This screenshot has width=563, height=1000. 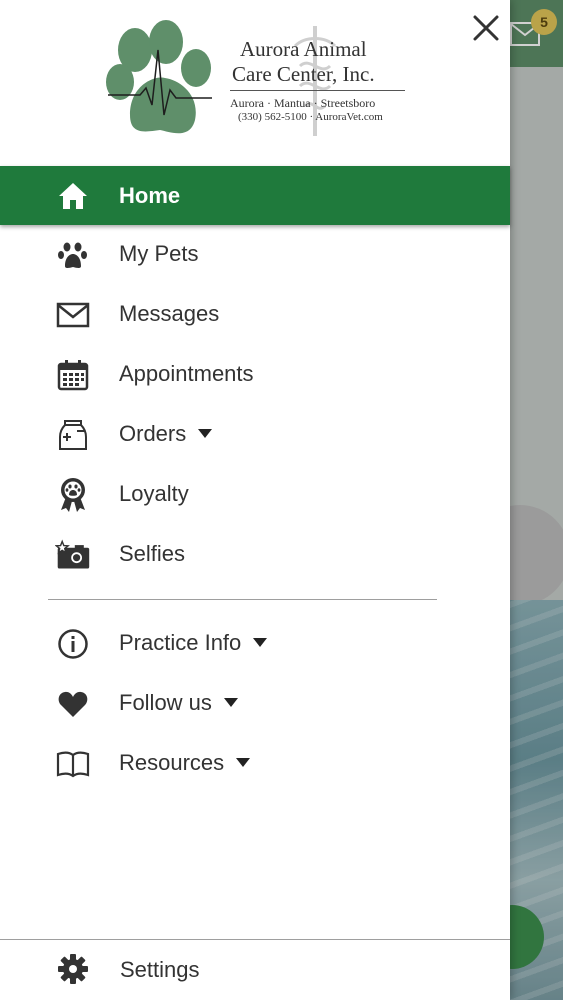 I want to click on medicine-bag-icon, so click(x=73, y=435).